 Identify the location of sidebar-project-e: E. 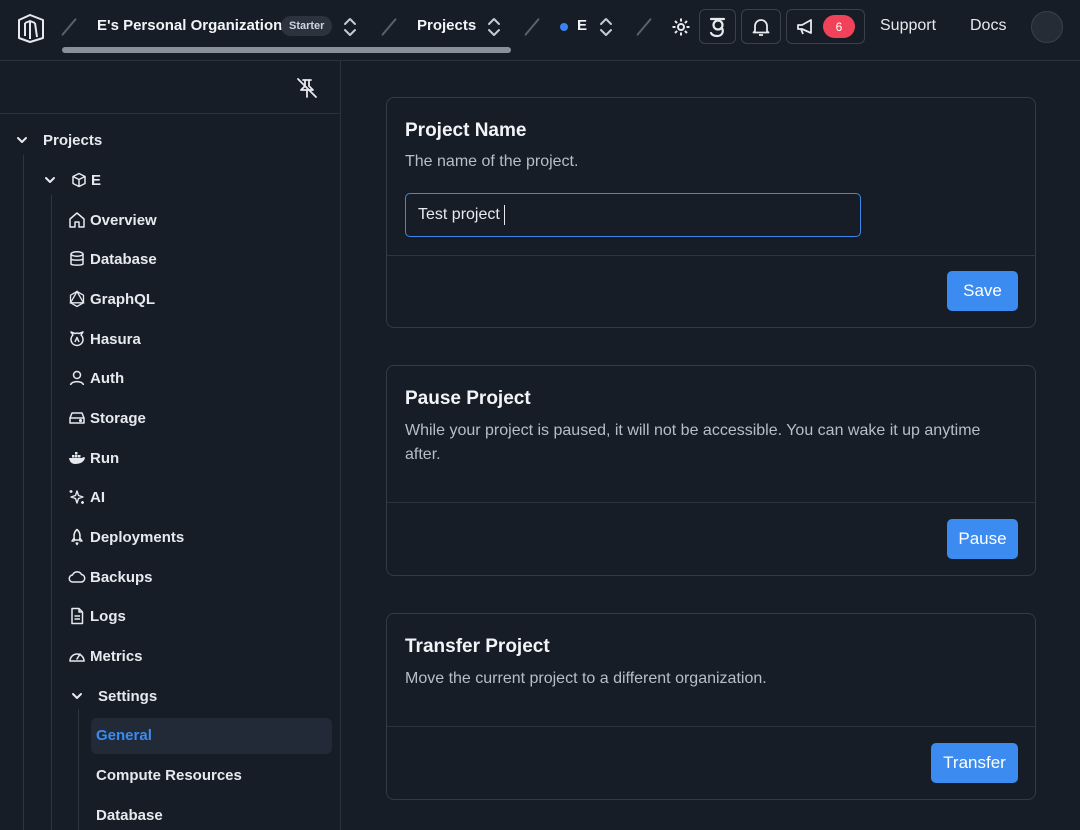
(72, 180).